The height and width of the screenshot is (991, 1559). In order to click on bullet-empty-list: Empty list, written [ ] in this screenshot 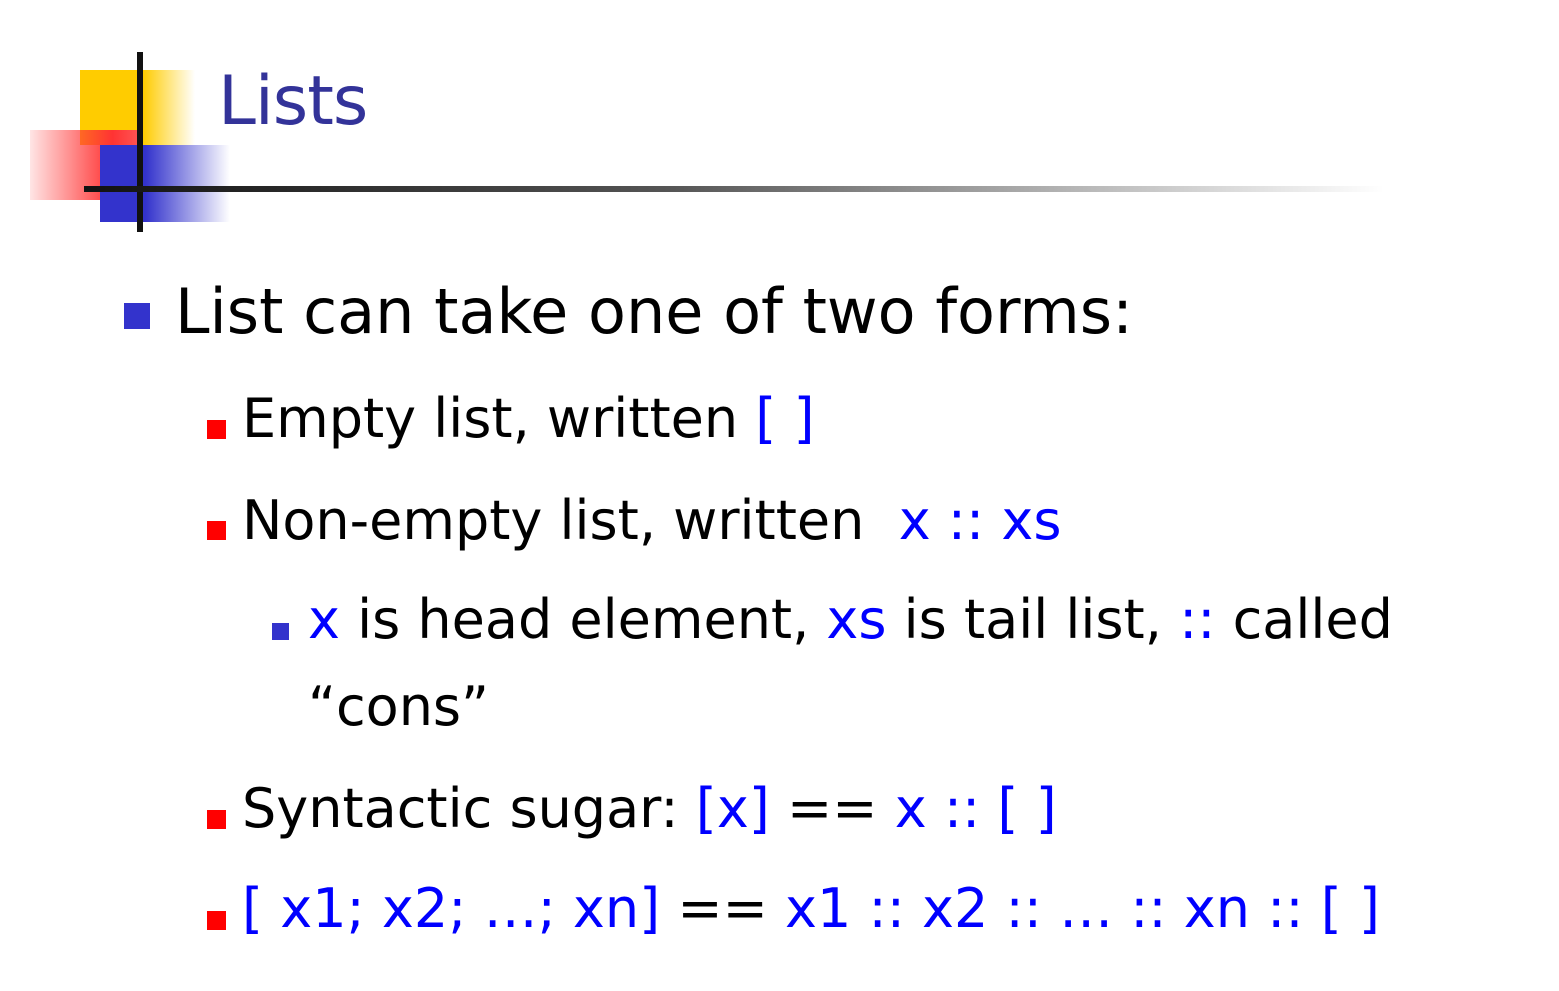, I will do `click(528, 419)`.